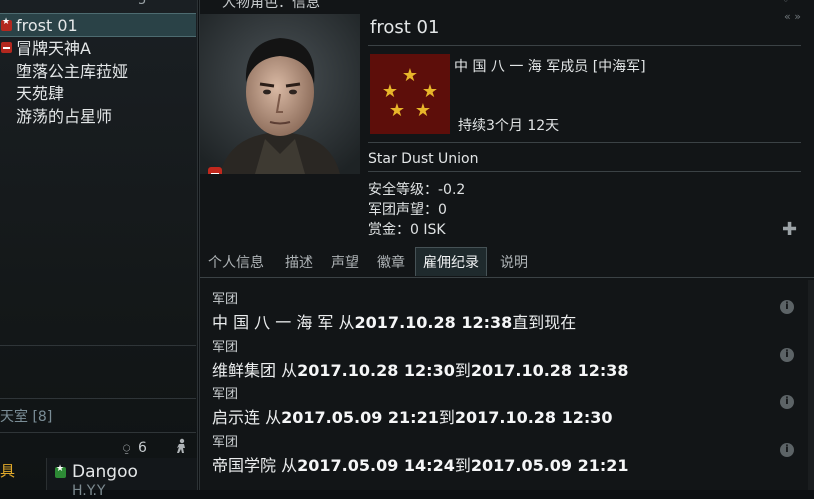  I want to click on entry-text: 中 国 八 一 海 军 从2017.10.28 12:38直到现在, so click(394, 322).